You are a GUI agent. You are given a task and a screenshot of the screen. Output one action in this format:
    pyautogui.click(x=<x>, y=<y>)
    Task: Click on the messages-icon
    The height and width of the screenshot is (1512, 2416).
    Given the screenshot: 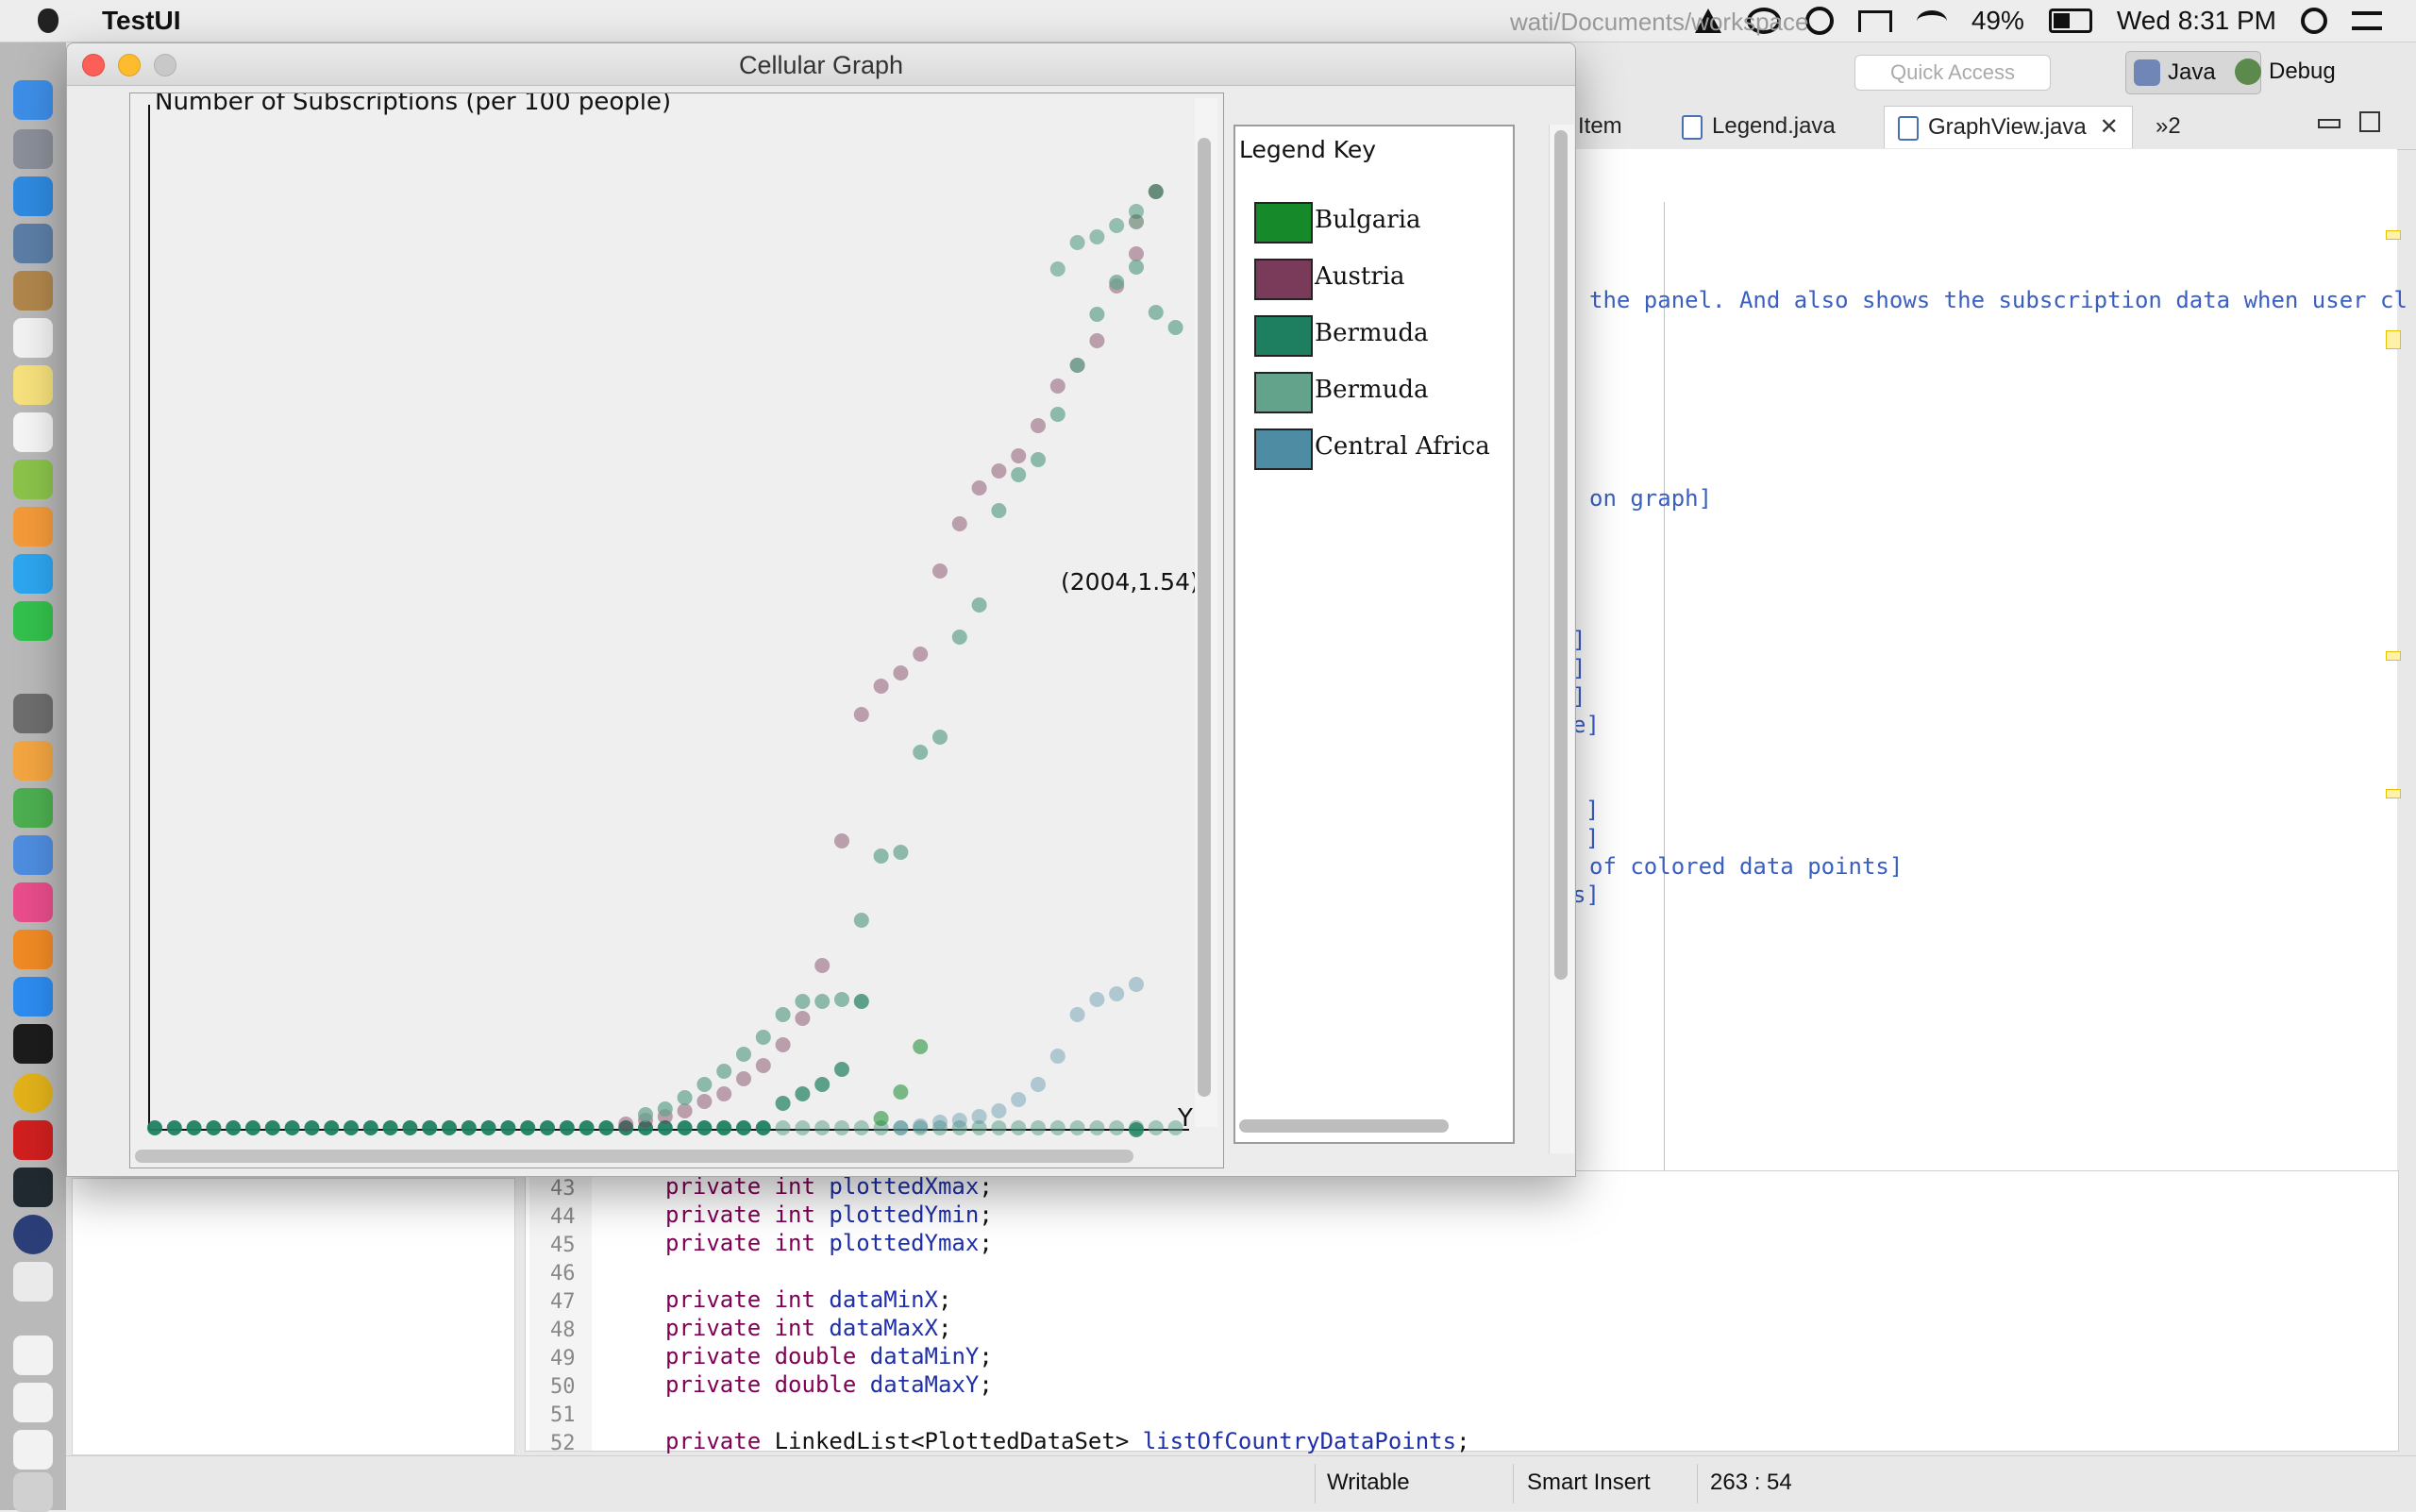 What is the action you would take?
    pyautogui.click(x=33, y=574)
    